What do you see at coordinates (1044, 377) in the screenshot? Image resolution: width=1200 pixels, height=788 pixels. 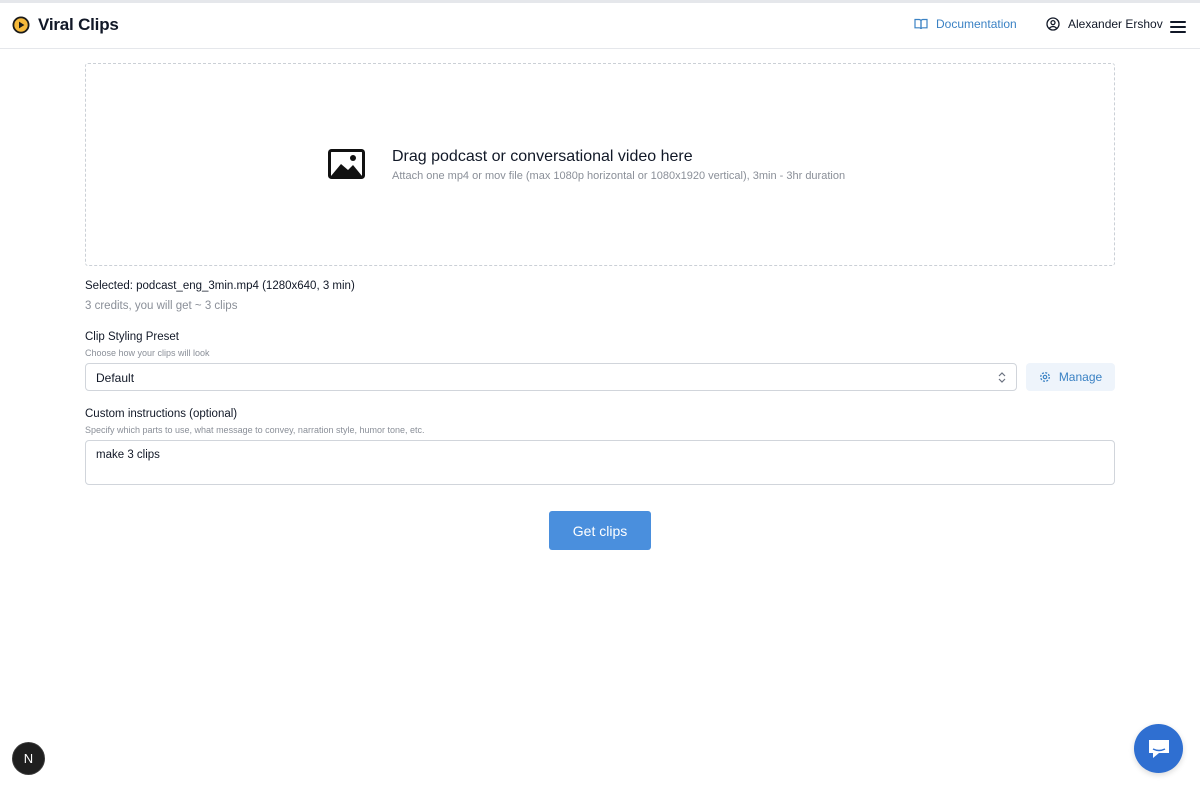 I see `gear-icon` at bounding box center [1044, 377].